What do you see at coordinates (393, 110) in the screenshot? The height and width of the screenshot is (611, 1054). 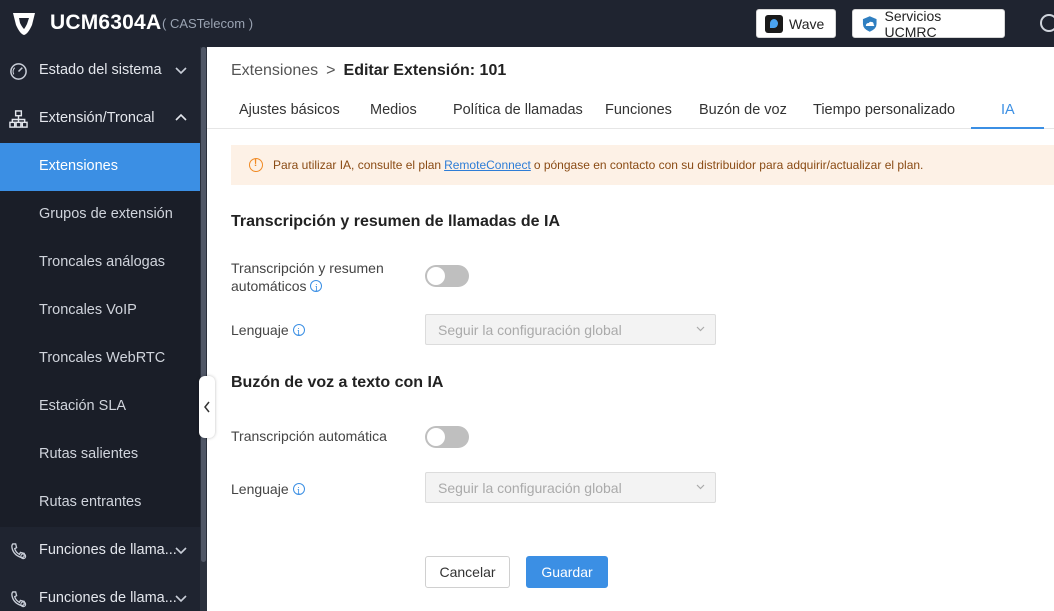 I see `tab-media: Medios` at bounding box center [393, 110].